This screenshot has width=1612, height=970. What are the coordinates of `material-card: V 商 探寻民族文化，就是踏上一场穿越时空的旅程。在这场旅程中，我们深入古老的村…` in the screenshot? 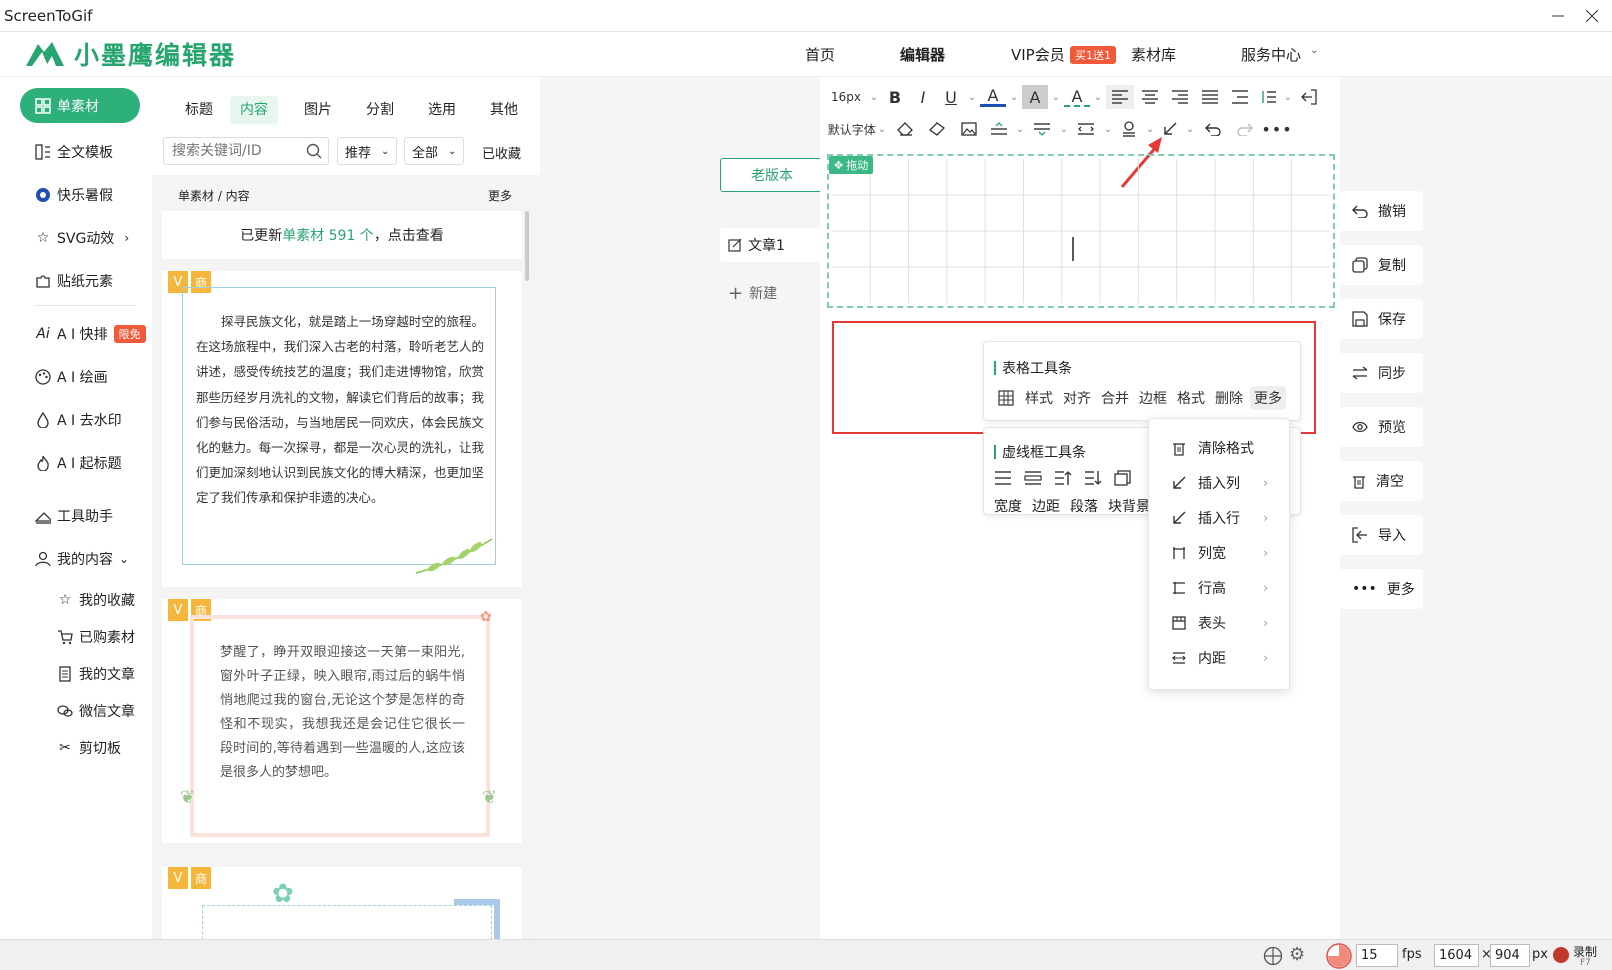 It's located at (342, 429).